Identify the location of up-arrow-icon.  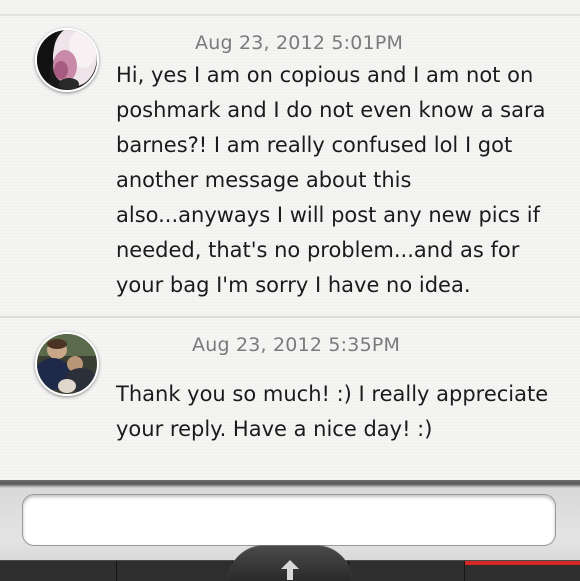
(290, 570).